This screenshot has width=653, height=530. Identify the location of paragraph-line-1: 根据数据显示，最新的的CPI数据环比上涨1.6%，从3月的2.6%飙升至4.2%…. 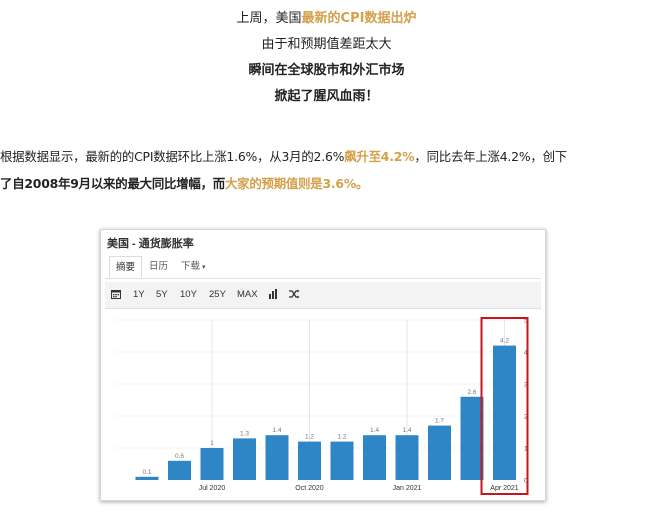
(283, 156).